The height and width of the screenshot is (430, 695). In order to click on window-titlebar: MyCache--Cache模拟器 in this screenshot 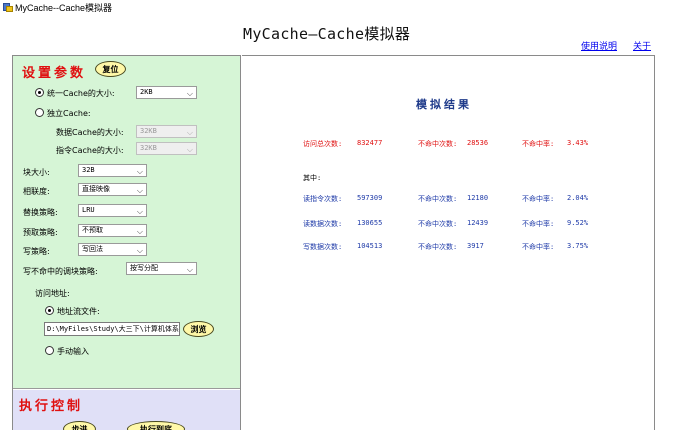, I will do `click(347, 7)`.